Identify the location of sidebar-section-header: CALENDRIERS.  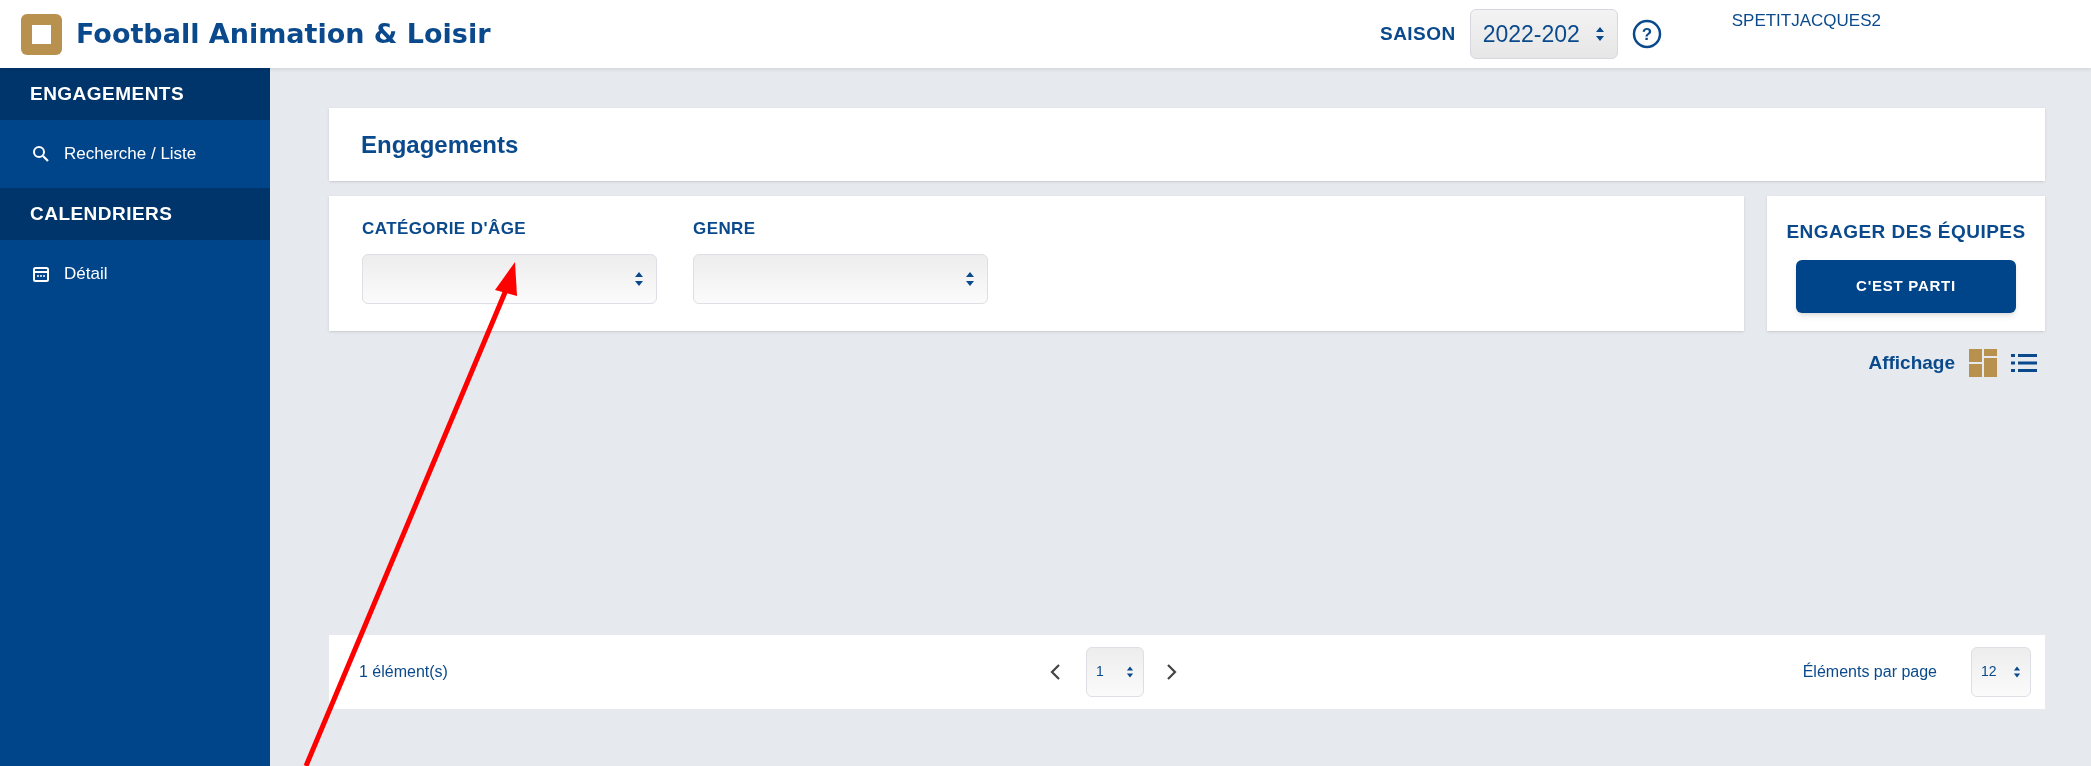
(135, 214).